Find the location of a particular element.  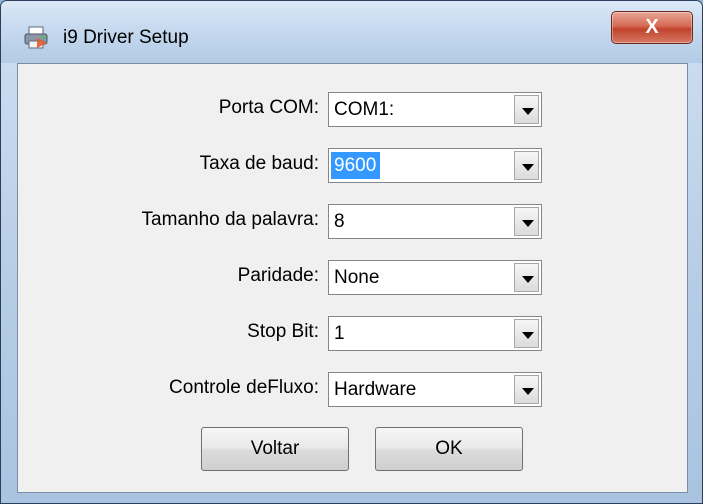

tamanho-da-palavra-label: Tamanho da palavra: is located at coordinates (230, 219).